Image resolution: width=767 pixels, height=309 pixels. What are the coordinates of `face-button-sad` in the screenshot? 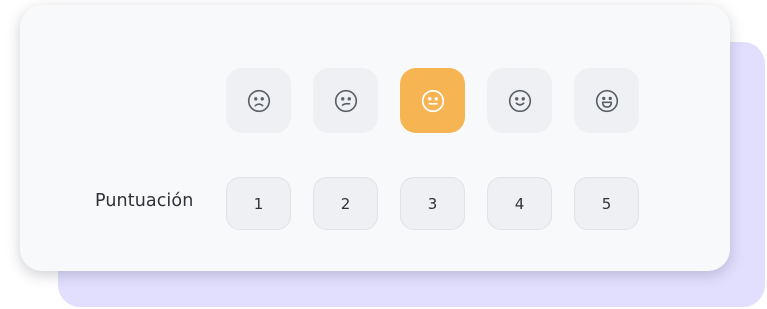 It's located at (345, 100).